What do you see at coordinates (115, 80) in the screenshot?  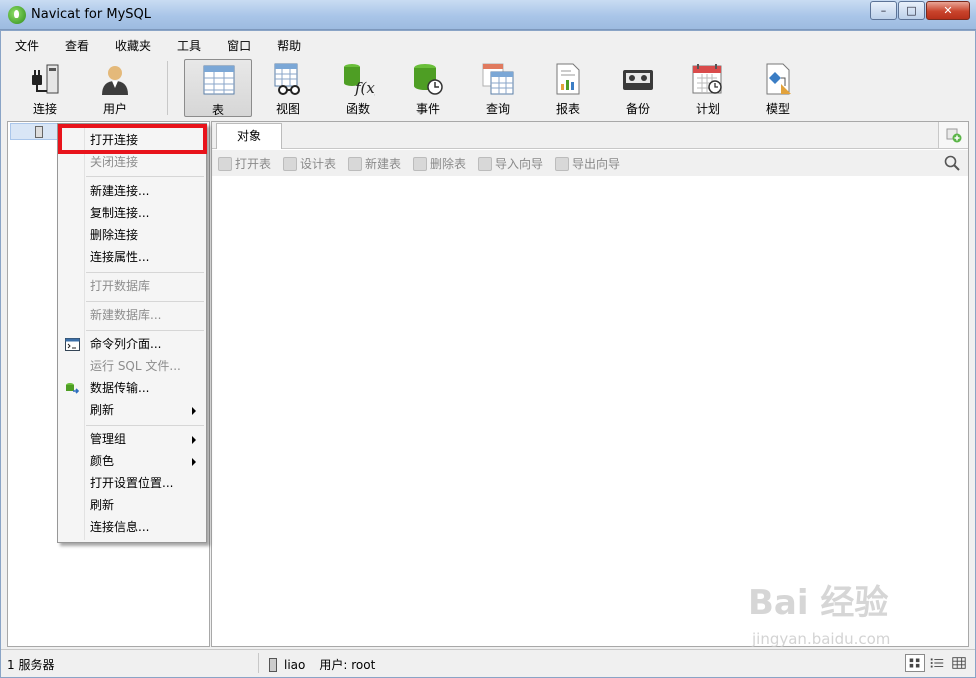 I see `user-icon` at bounding box center [115, 80].